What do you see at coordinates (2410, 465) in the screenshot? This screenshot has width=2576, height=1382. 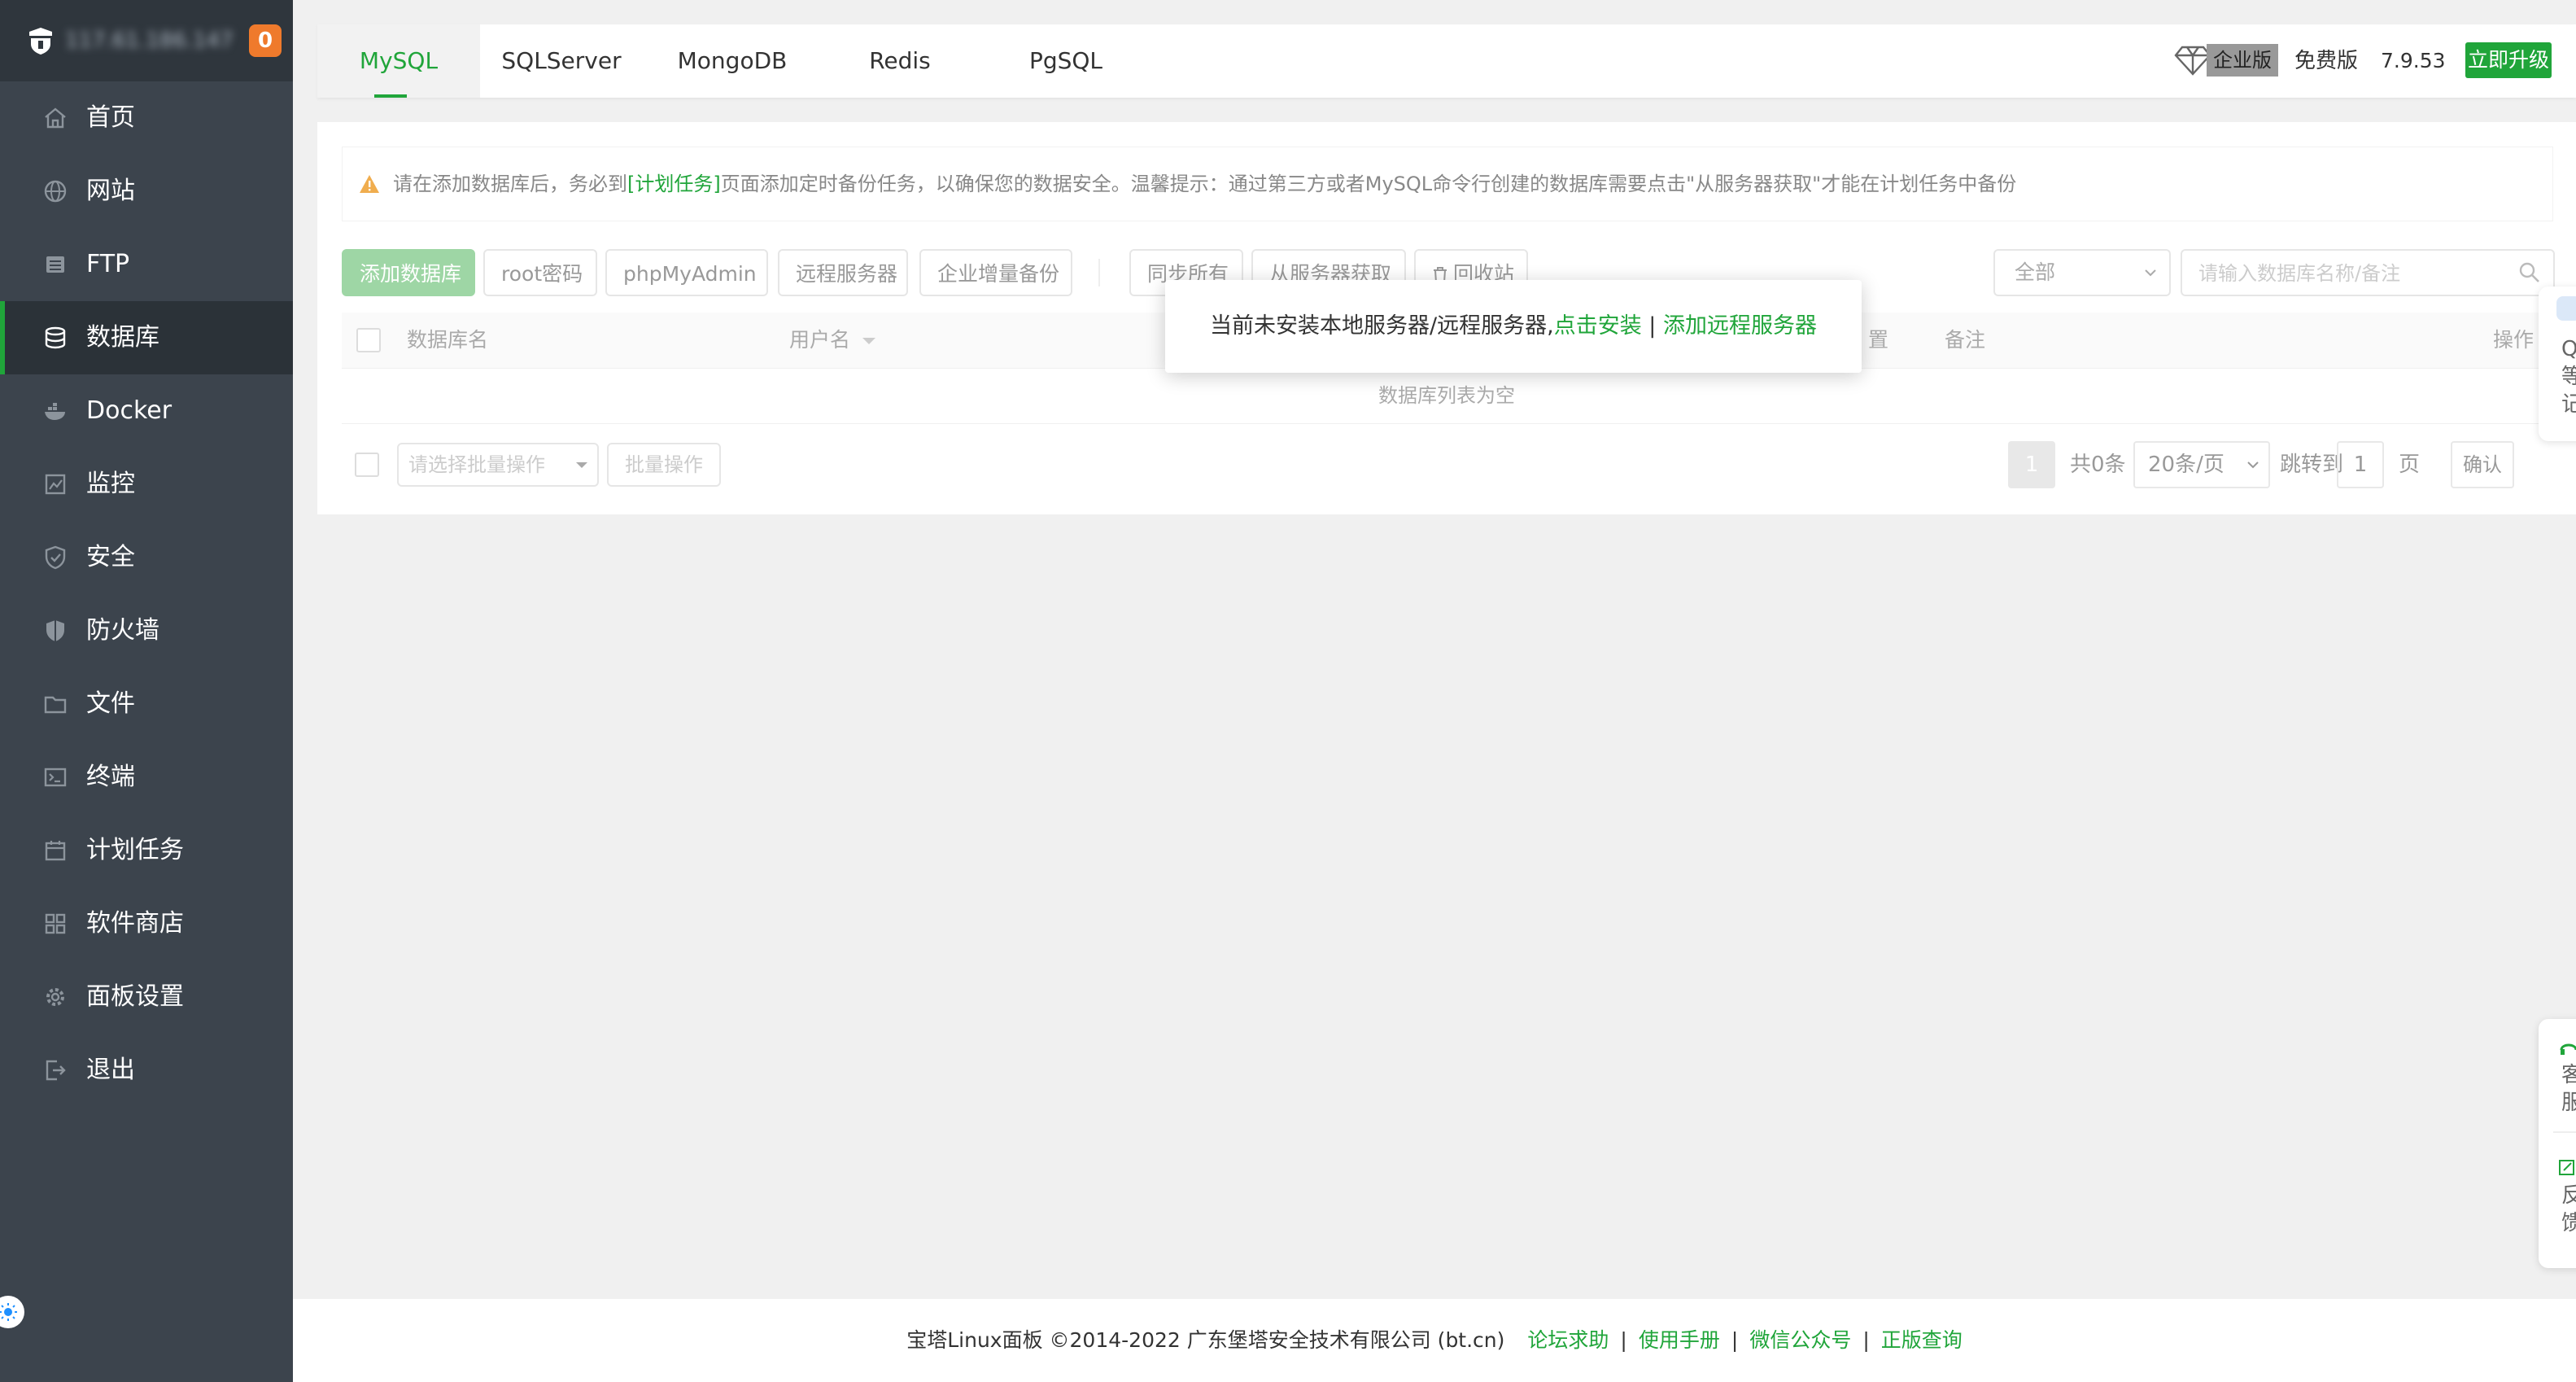 I see `page-unit-label: 页` at bounding box center [2410, 465].